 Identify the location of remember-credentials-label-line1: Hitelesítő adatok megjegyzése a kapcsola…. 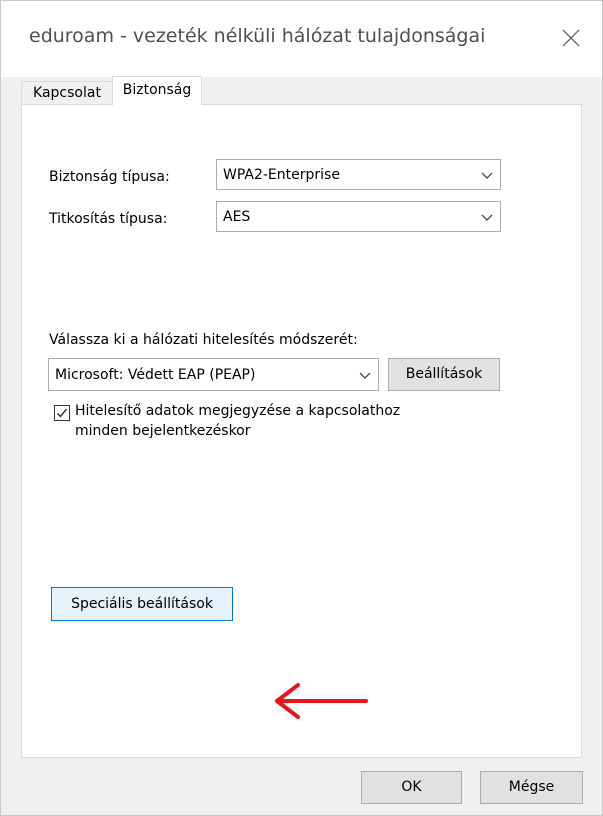
(238, 411).